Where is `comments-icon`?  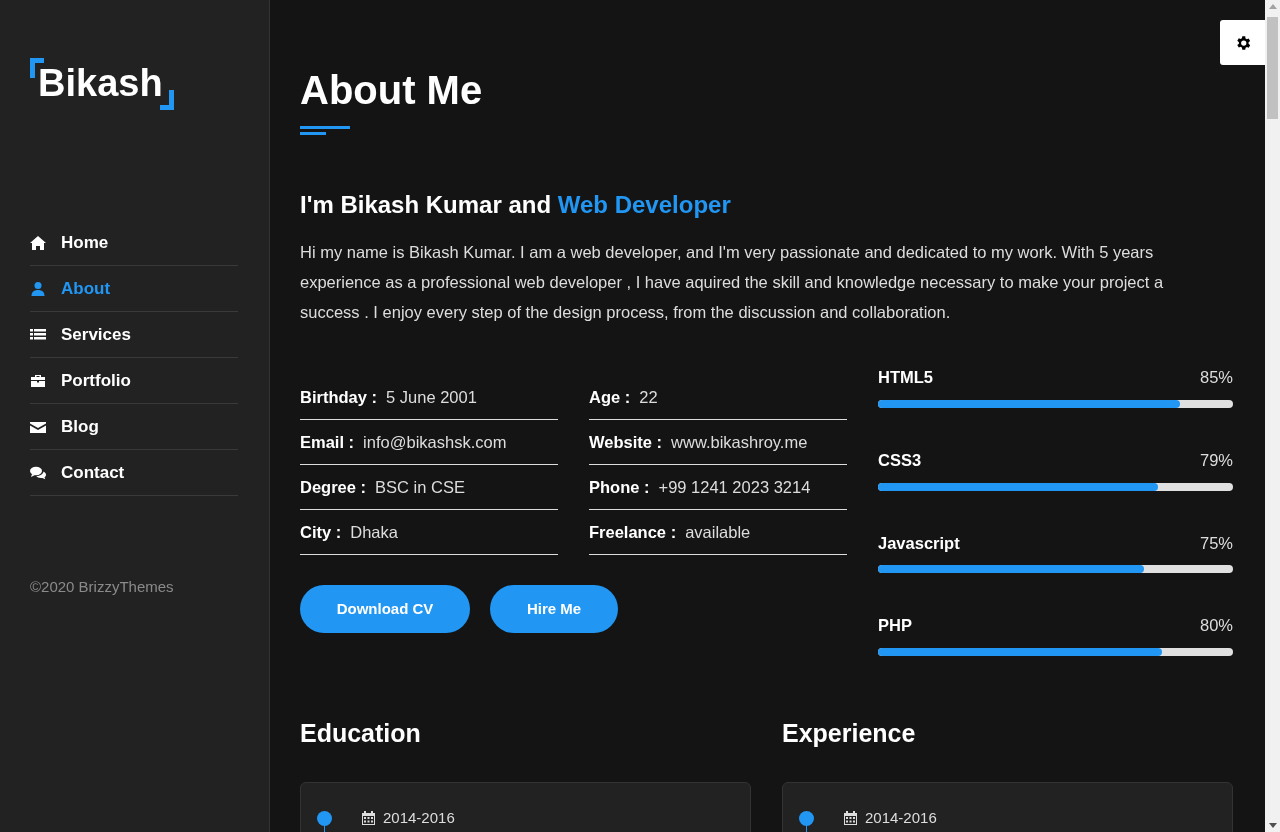
comments-icon is located at coordinates (38, 472).